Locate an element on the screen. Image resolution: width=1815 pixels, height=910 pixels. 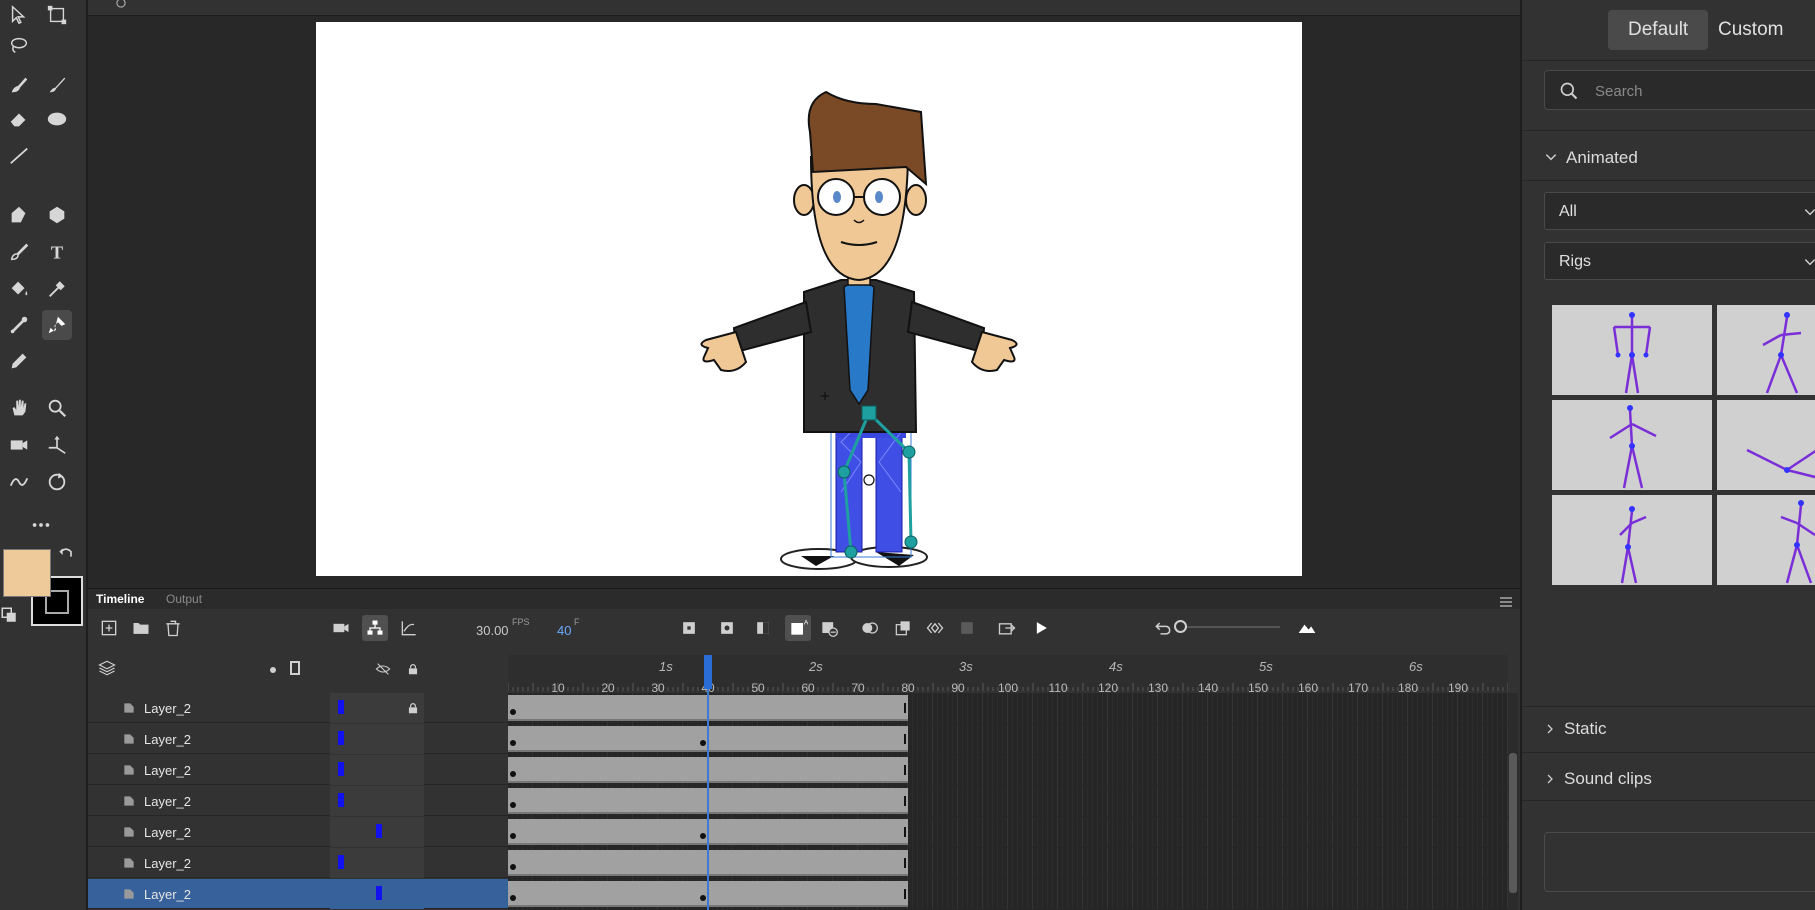
animated-chevron-icon is located at coordinates (1551, 157).